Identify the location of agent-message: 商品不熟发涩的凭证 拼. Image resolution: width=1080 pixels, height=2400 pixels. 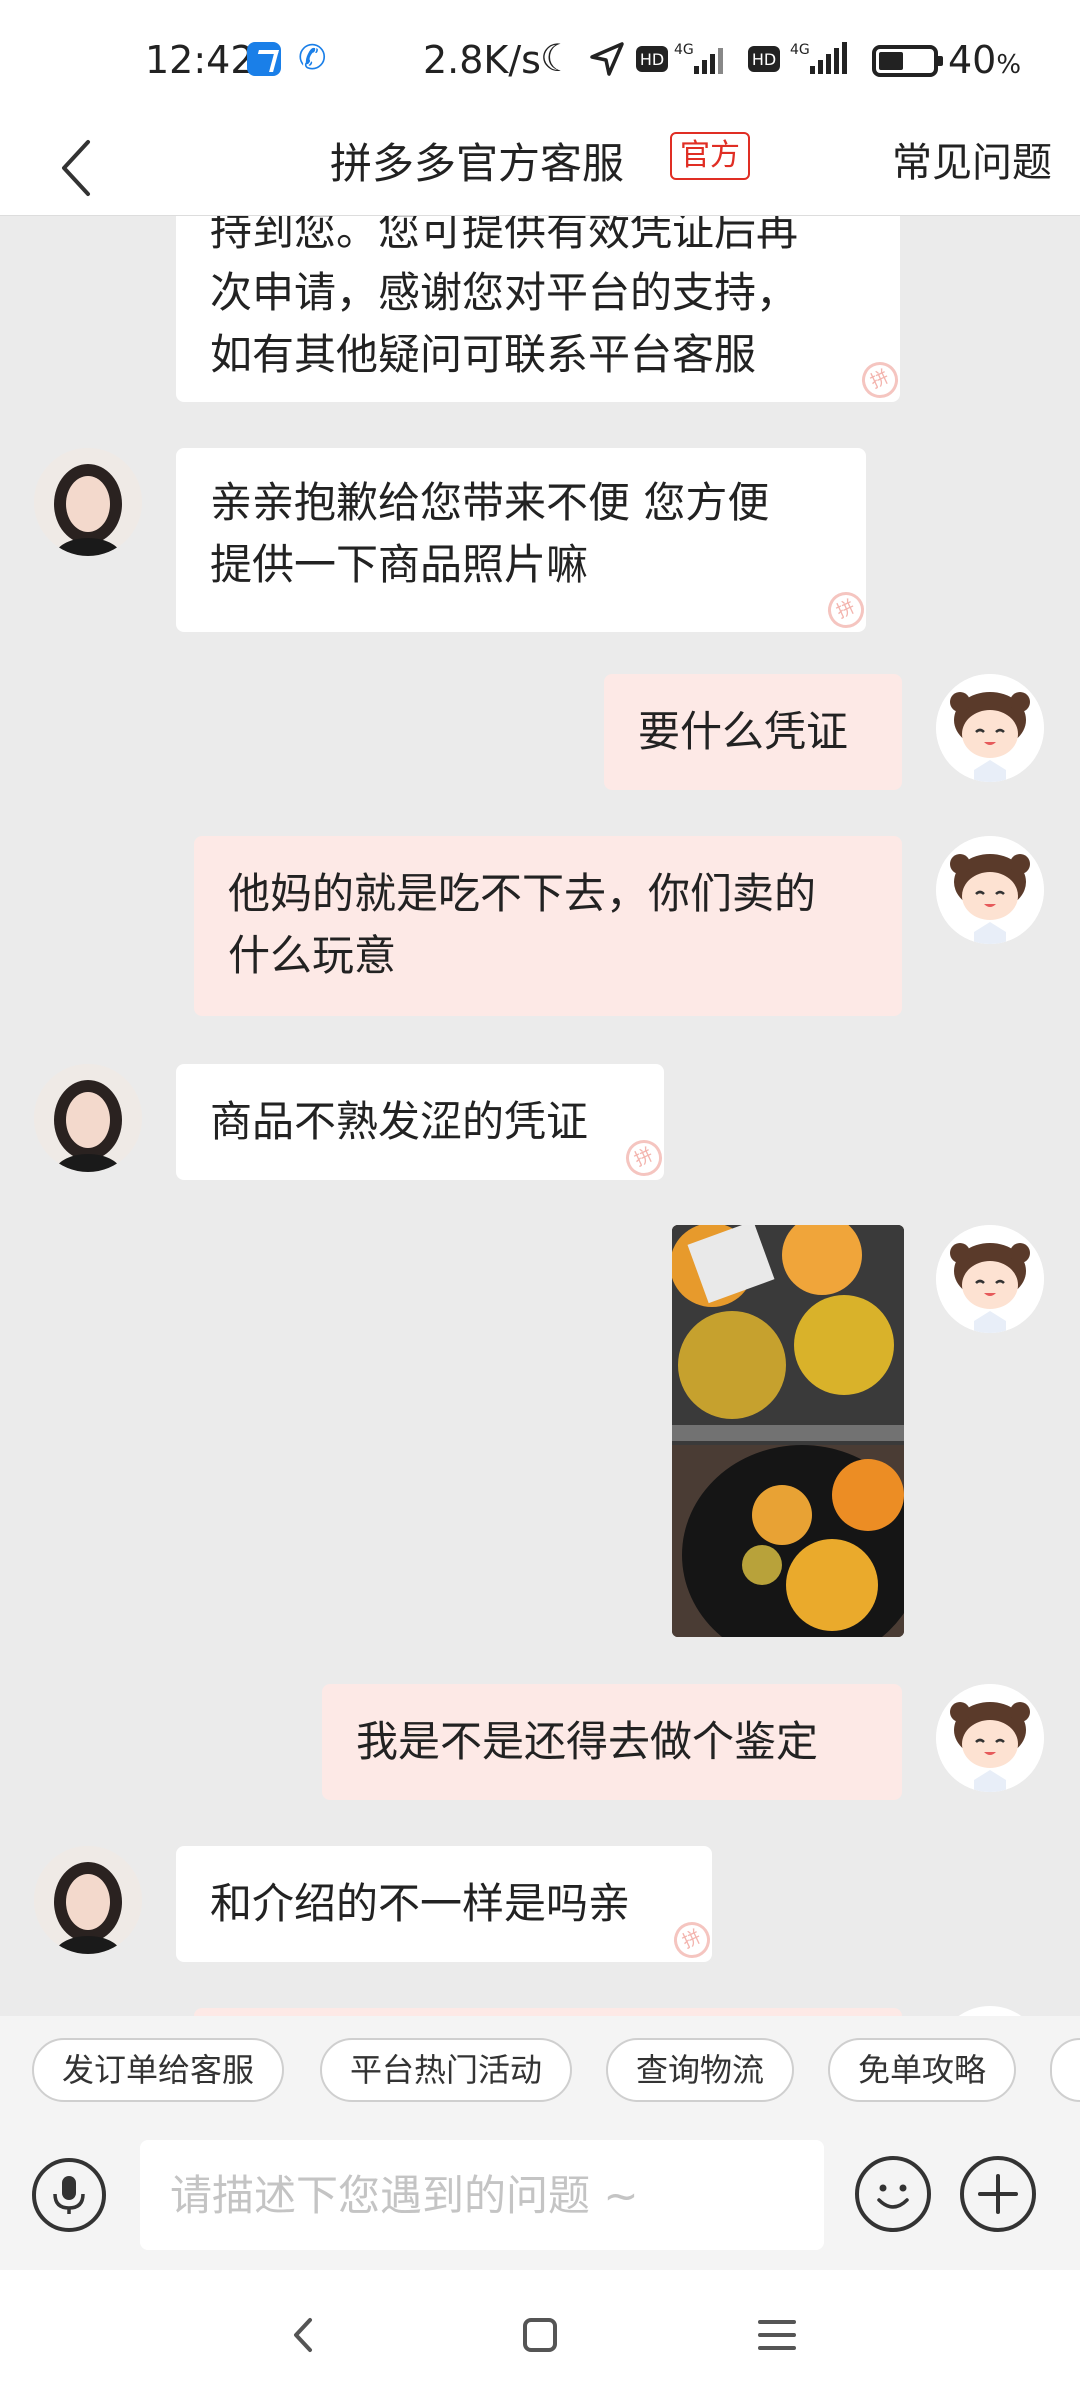
(422, 1123).